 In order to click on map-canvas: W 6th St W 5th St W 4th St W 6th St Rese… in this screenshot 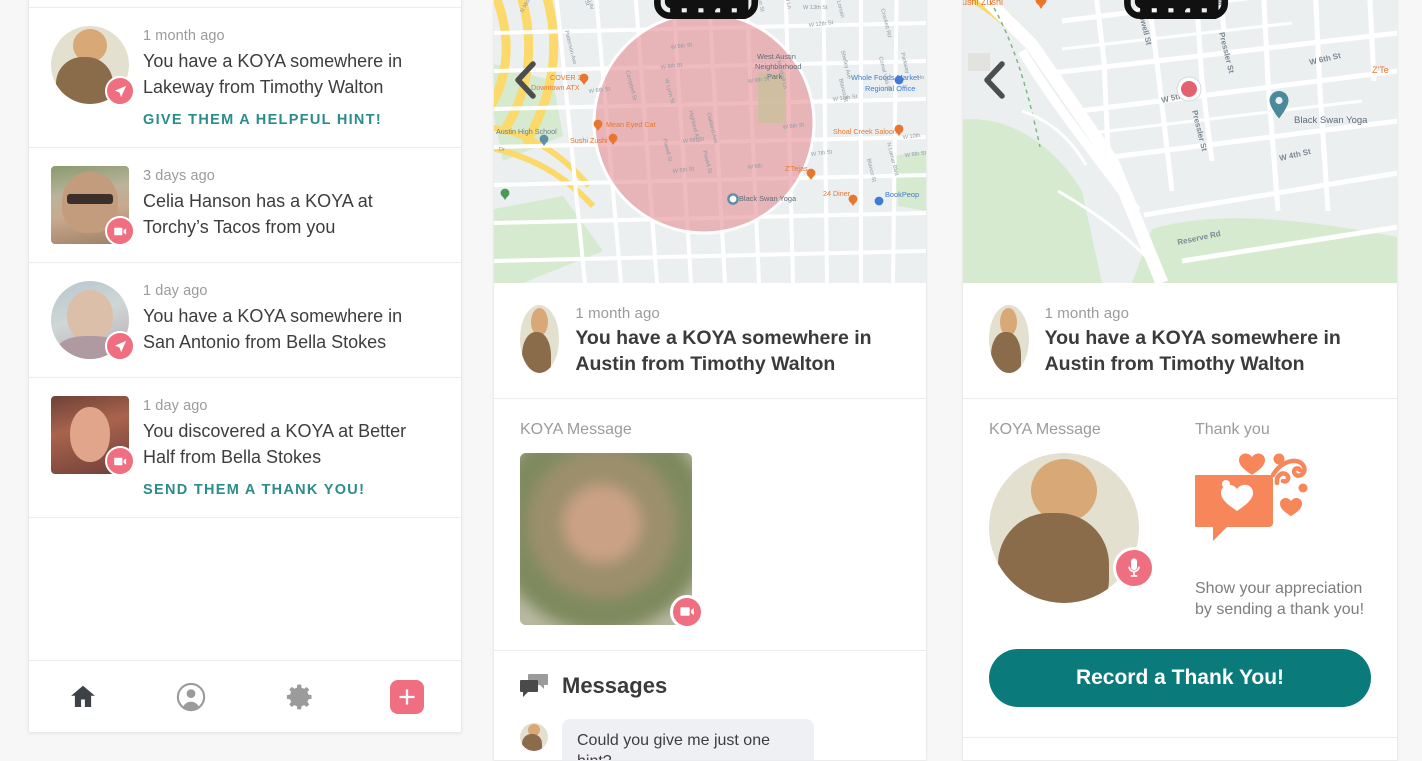, I will do `click(1180, 141)`.